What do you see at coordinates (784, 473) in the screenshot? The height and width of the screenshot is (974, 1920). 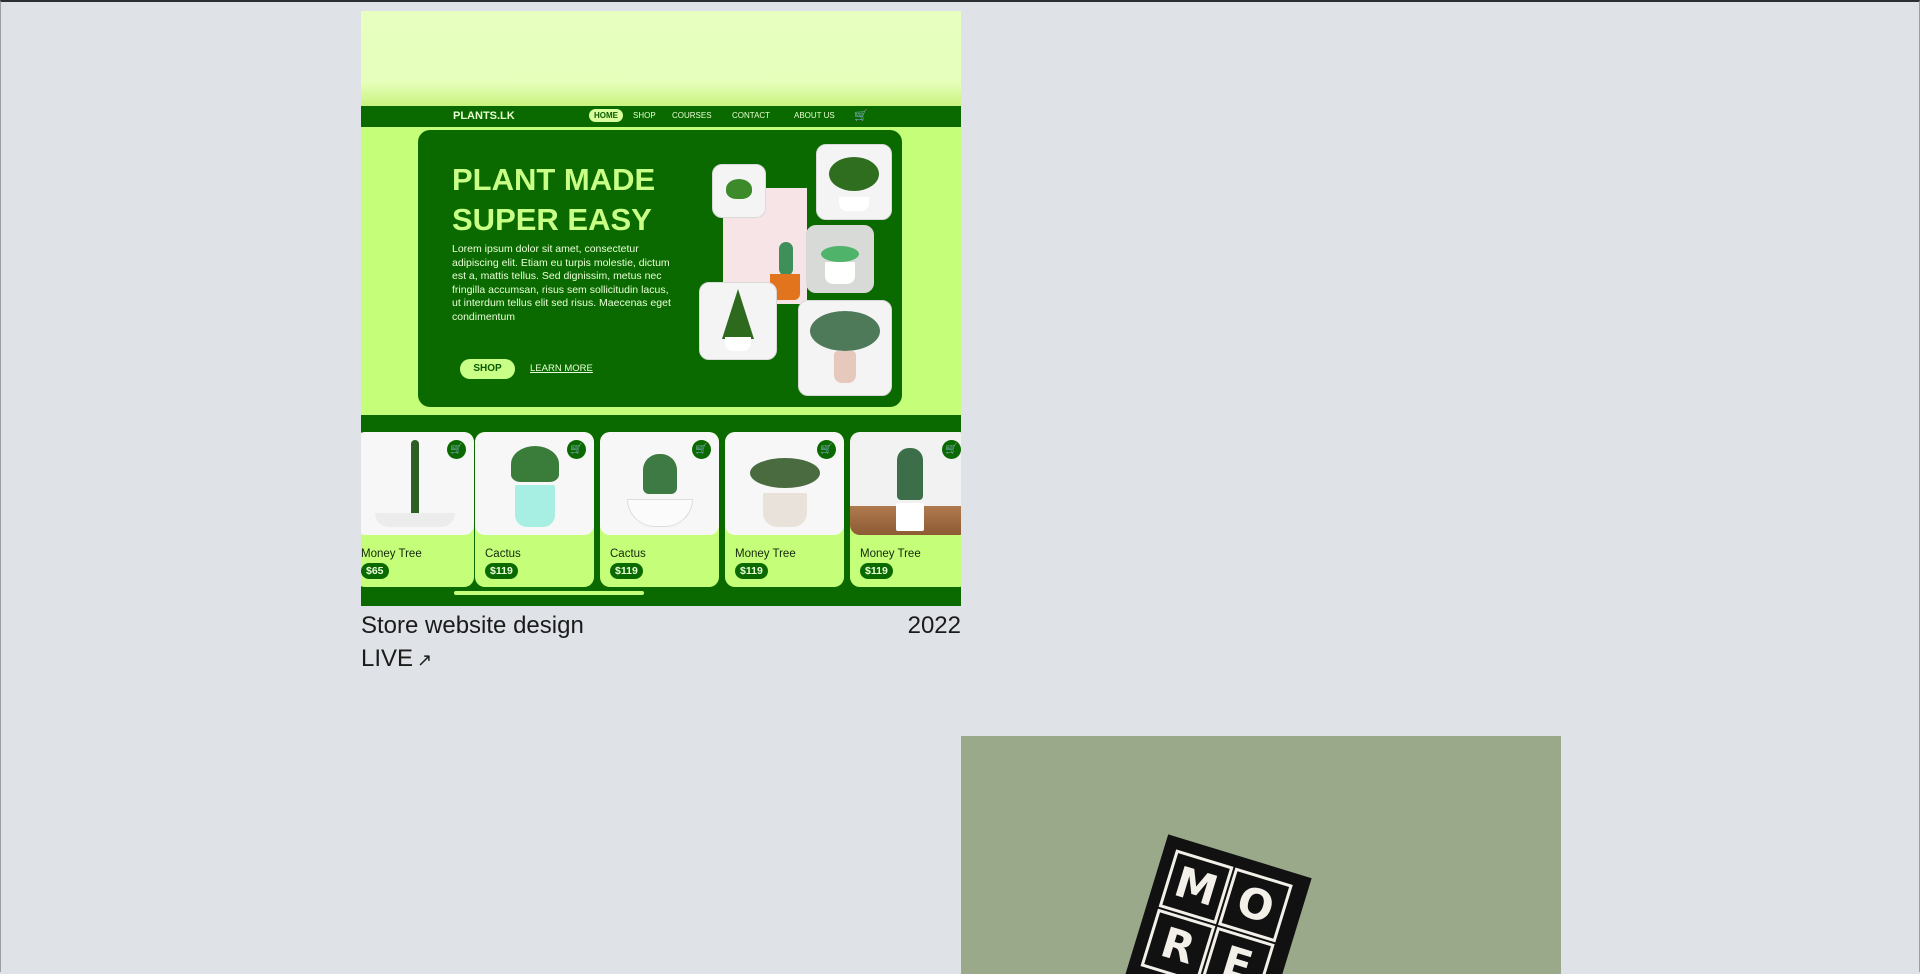 I see `trailing-plant-icon` at bounding box center [784, 473].